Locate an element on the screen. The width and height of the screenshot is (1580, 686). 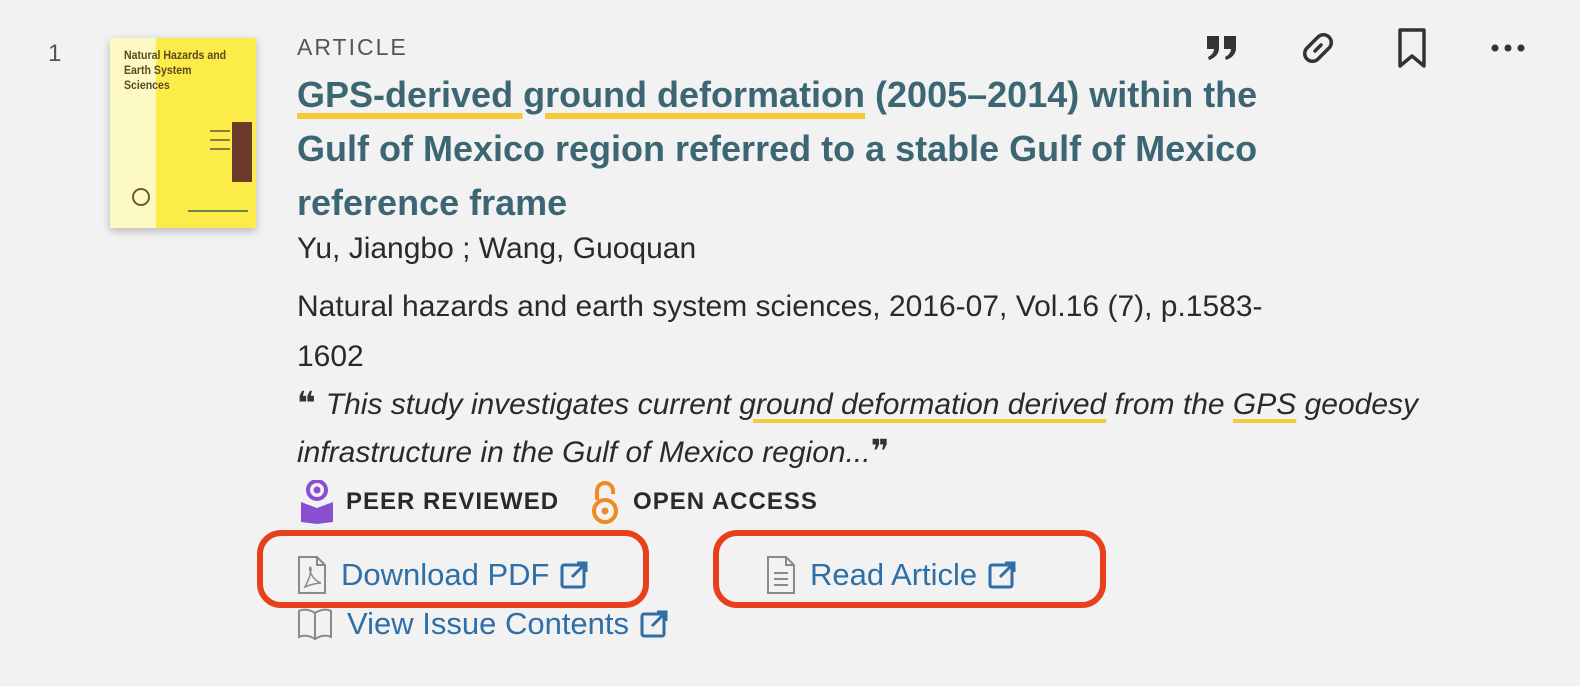
result-actions is located at coordinates (1370, 48).